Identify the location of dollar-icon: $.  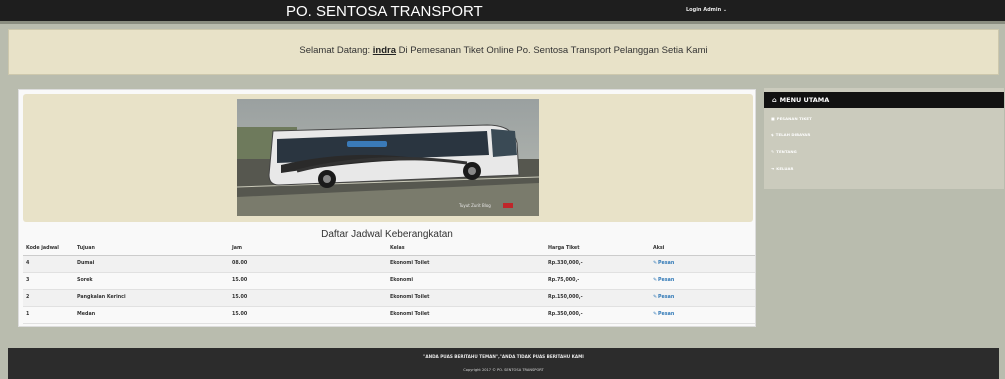
(772, 134).